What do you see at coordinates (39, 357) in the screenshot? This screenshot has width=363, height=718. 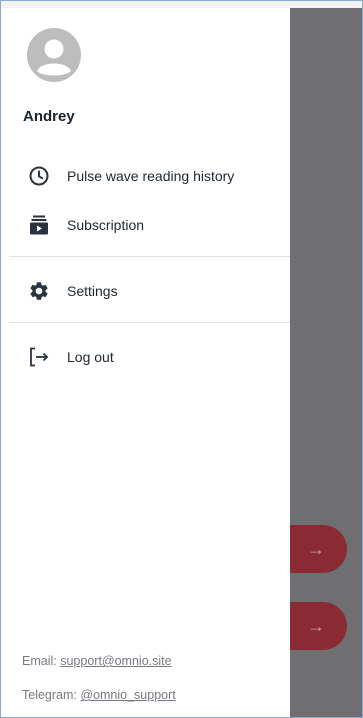 I see `logout-icon` at bounding box center [39, 357].